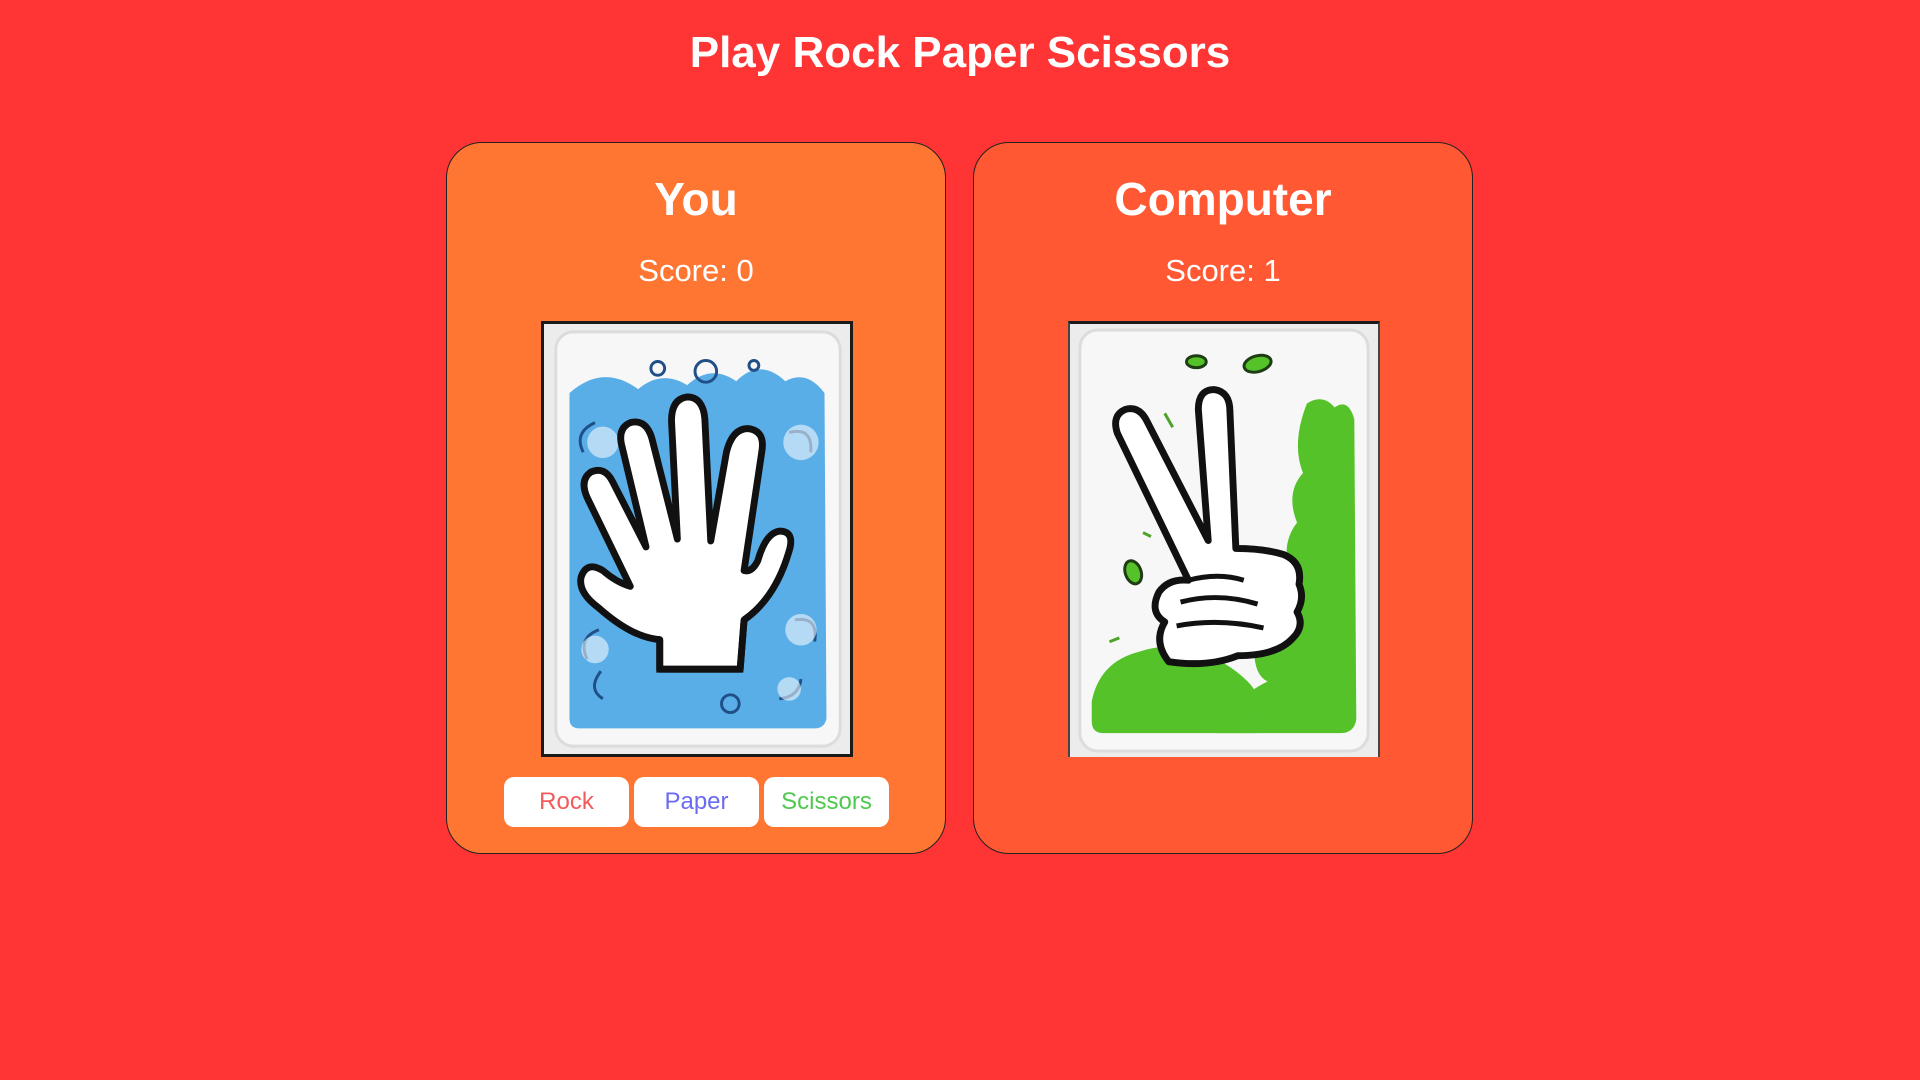 The width and height of the screenshot is (1920, 1080). What do you see at coordinates (696, 199) in the screenshot?
I see `player-name: You` at bounding box center [696, 199].